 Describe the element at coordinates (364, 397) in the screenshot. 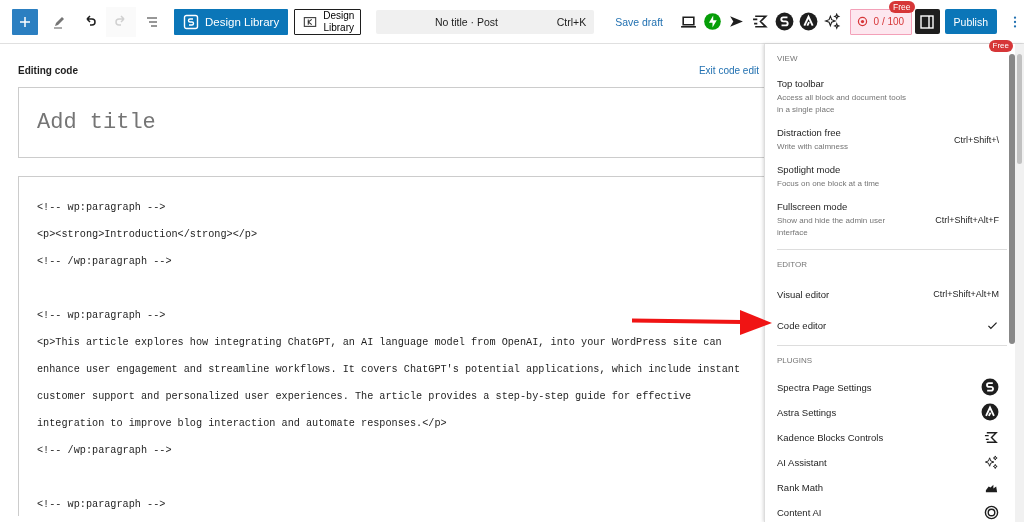

I see `code-line: customer support and personalized user experiences. The article provides a step-by-step guide for effective` at that location.